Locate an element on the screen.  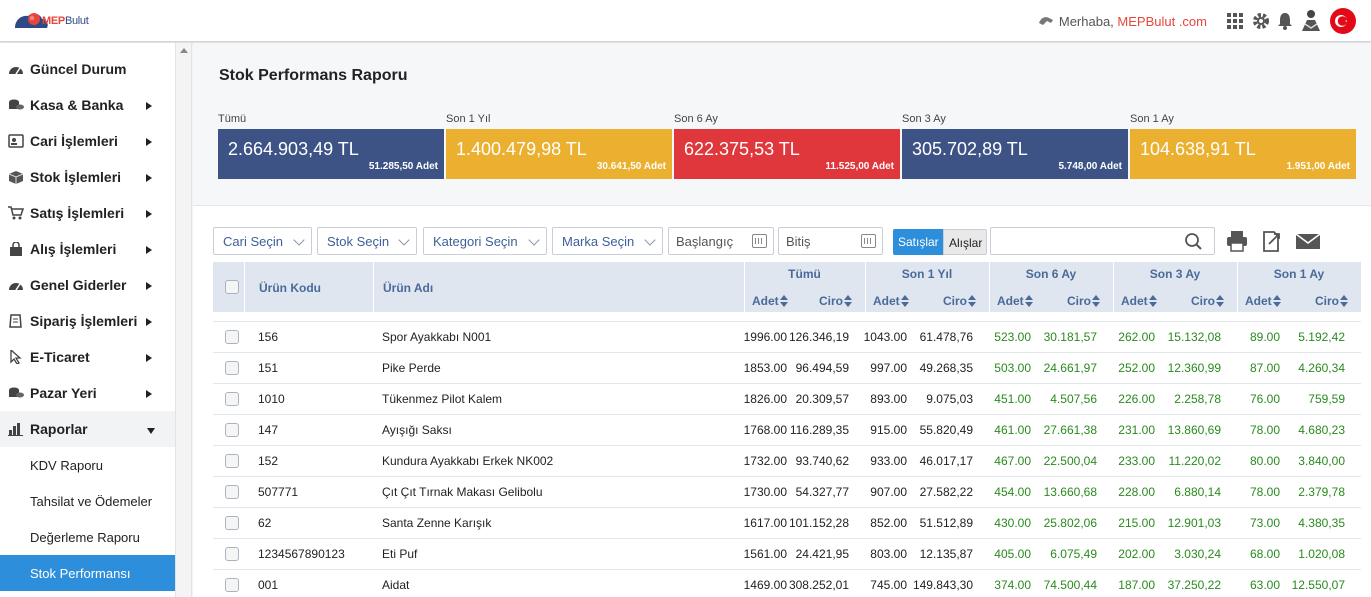
sidebar-item-cari-islemleri: Cari İşlemleri is located at coordinates (87, 141).